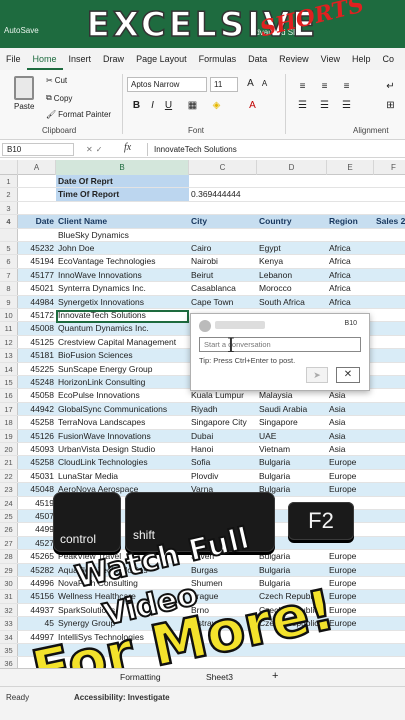 This screenshot has width=405, height=720. Describe the element at coordinates (223, 409) in the screenshot. I see `cell-c: Riyadh` at that location.